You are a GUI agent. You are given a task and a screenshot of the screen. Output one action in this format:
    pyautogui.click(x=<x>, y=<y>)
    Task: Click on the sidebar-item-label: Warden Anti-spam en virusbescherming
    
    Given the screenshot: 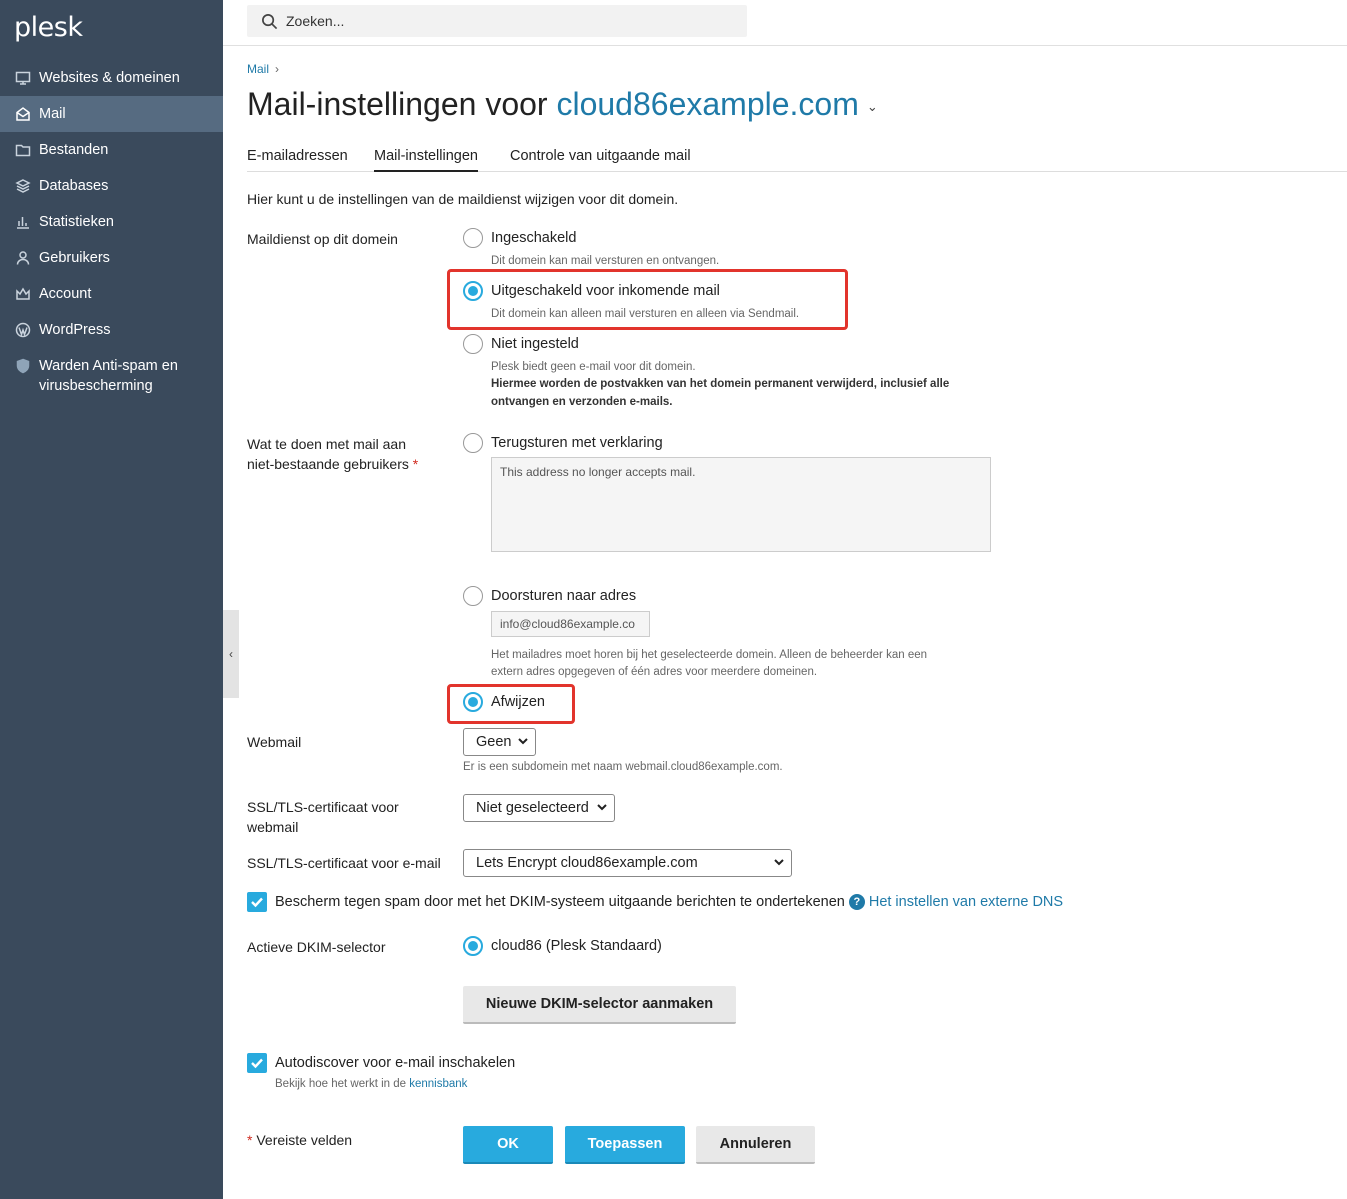 What is the action you would take?
    pyautogui.click(x=108, y=376)
    